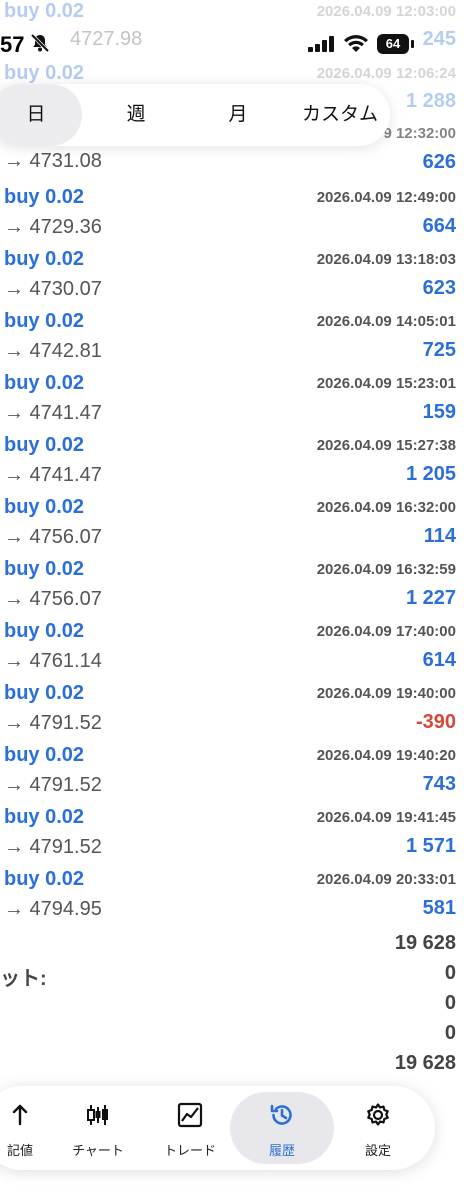  What do you see at coordinates (97, 1115) in the screenshot?
I see `candlestick-icon` at bounding box center [97, 1115].